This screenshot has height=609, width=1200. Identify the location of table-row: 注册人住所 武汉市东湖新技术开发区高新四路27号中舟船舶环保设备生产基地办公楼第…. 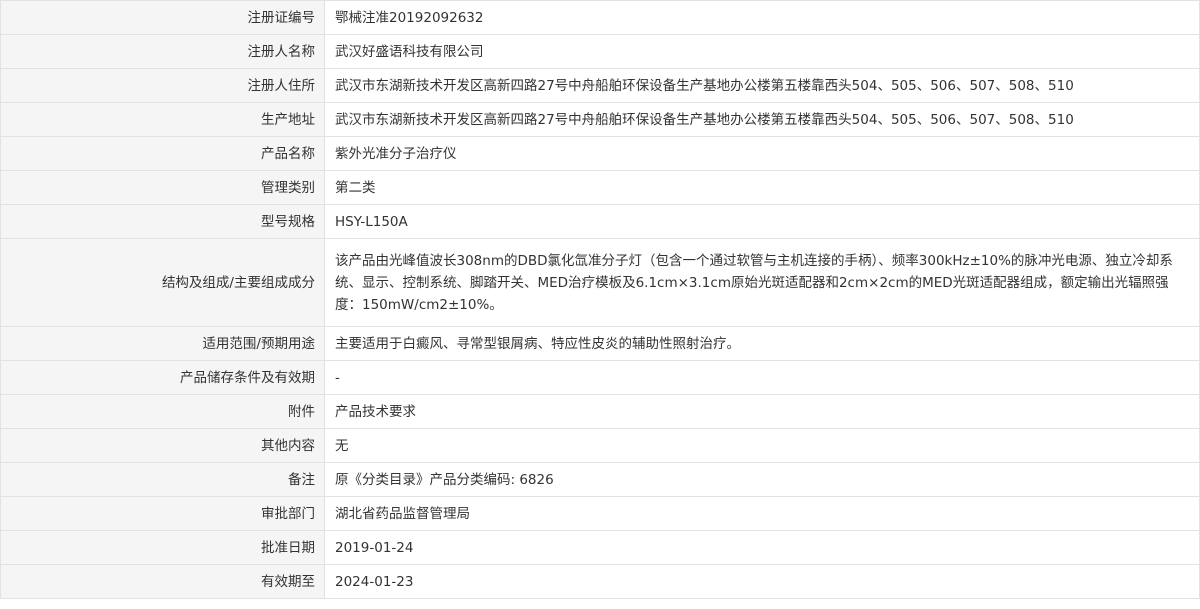
(600, 85).